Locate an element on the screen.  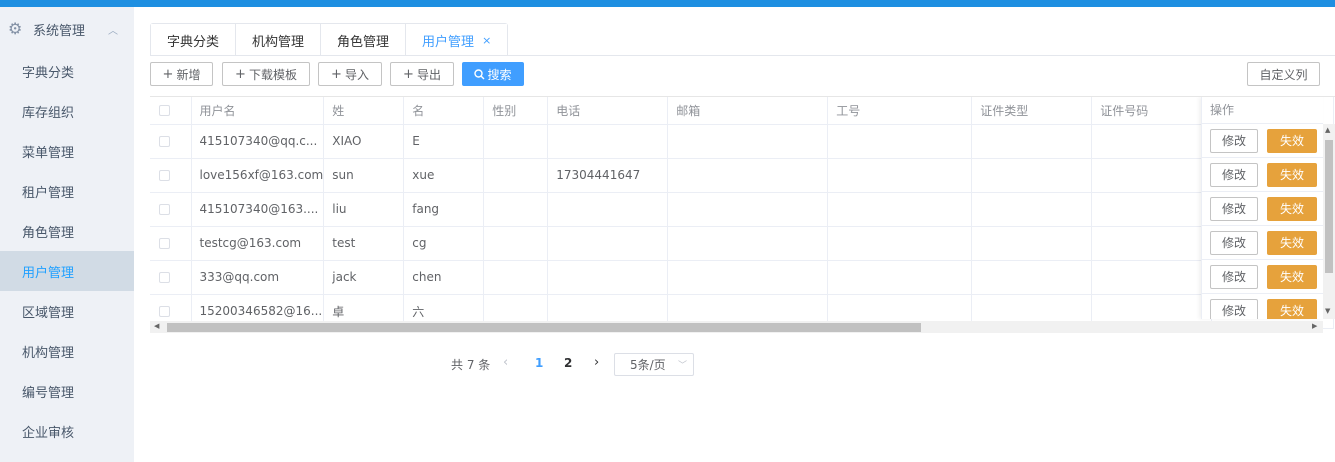
tab-user: 用户管理 × is located at coordinates (457, 40).